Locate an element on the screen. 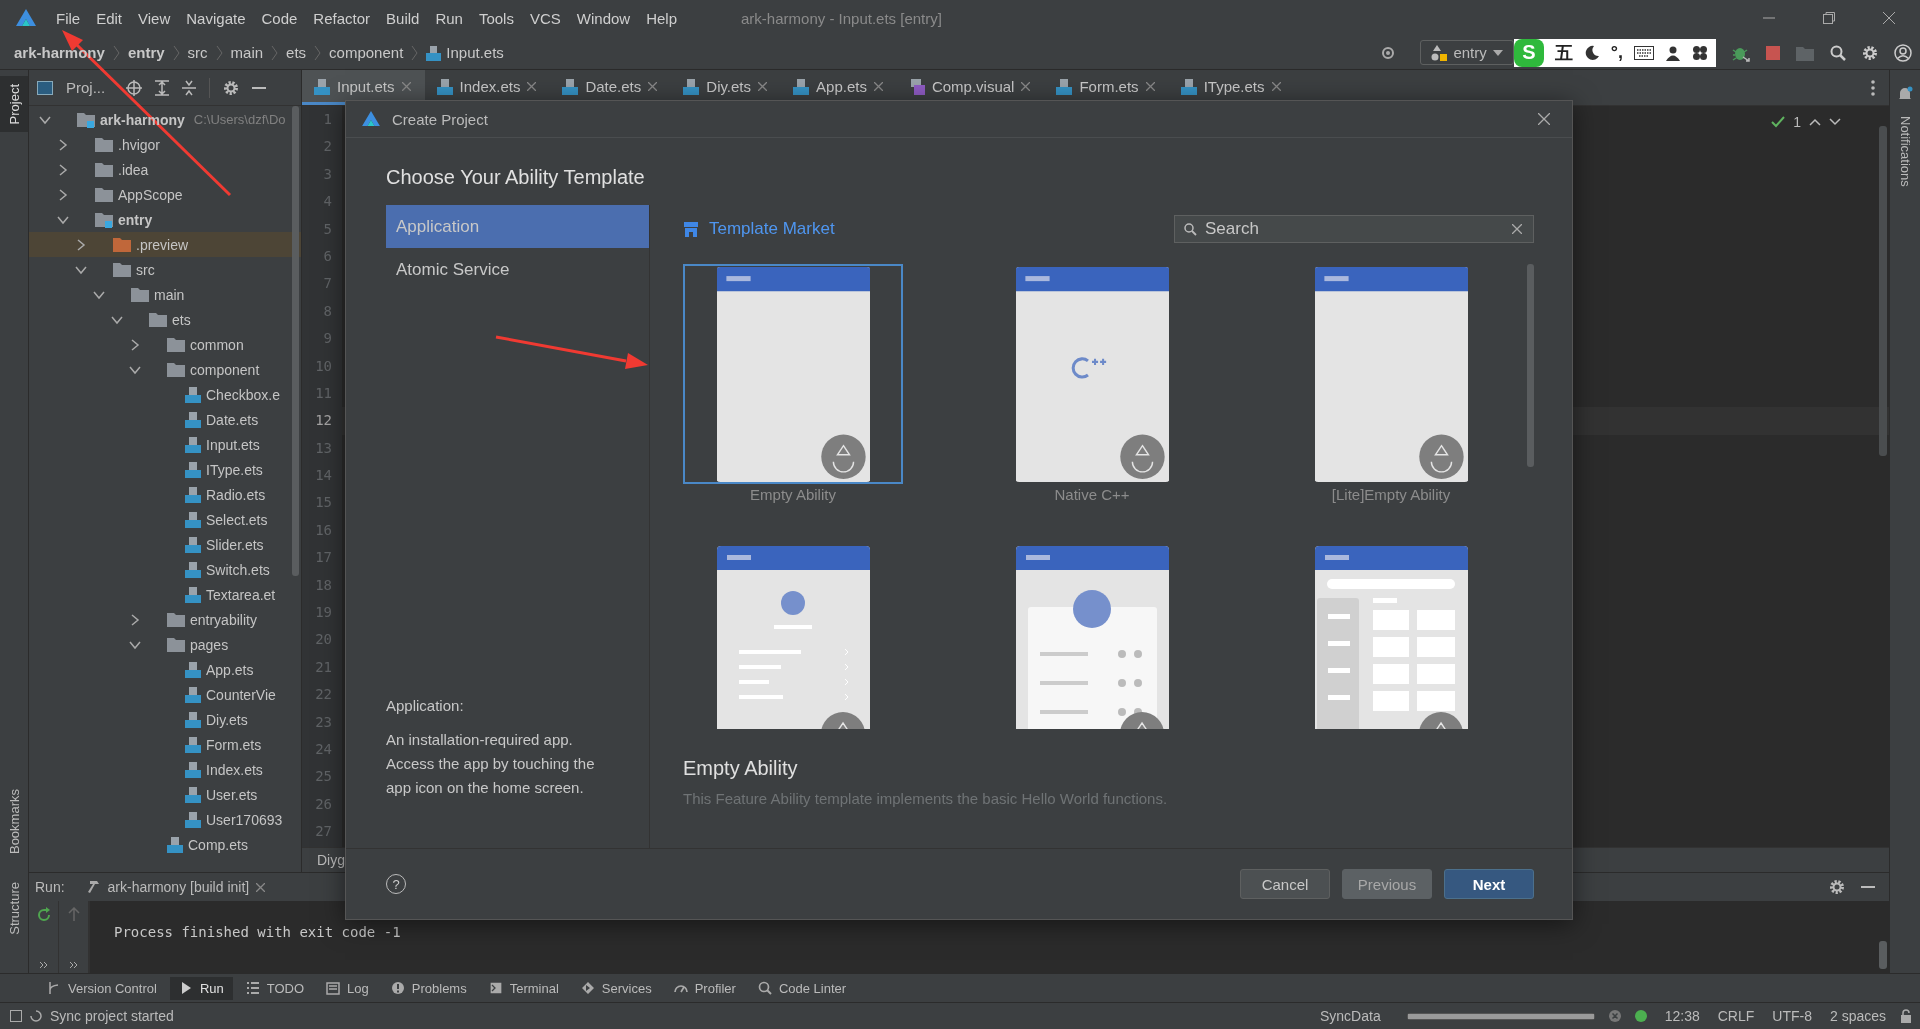 The height and width of the screenshot is (1029, 1920). file-name: Checkbox.e is located at coordinates (243, 394).